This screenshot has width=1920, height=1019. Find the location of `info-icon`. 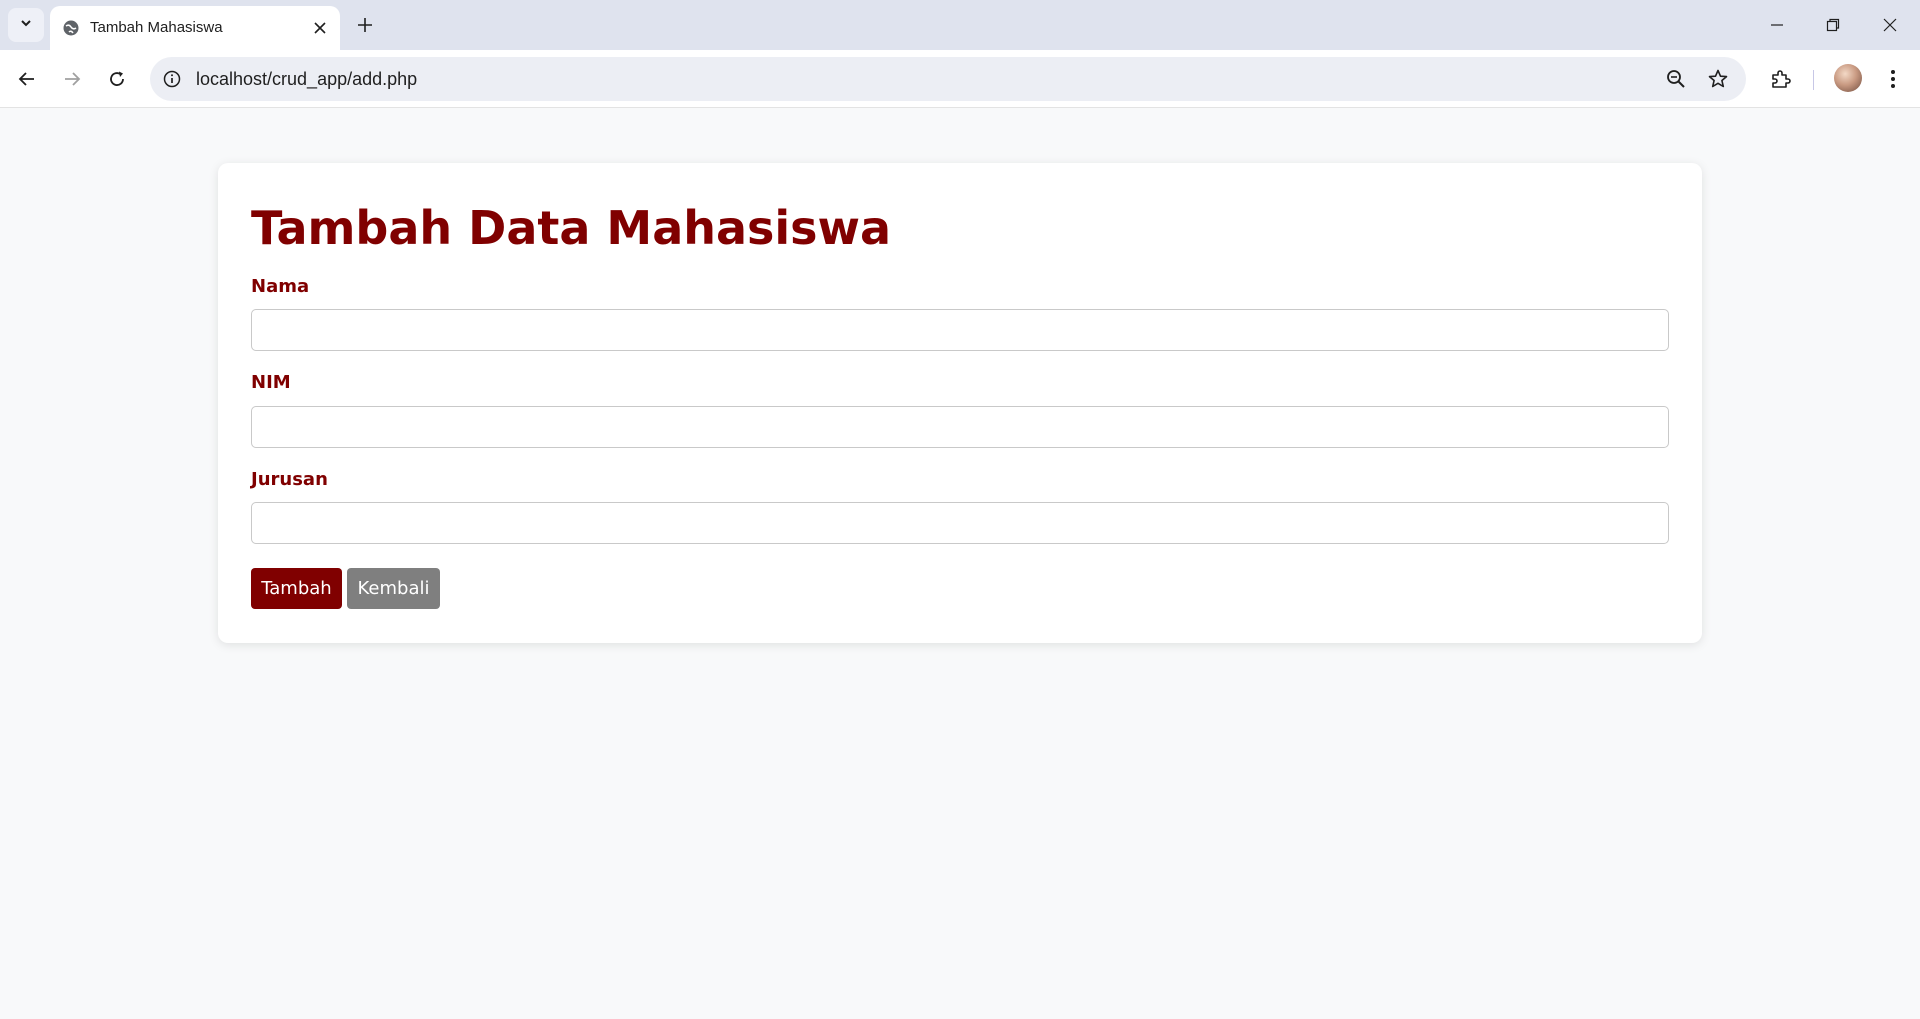

info-icon is located at coordinates (172, 79).